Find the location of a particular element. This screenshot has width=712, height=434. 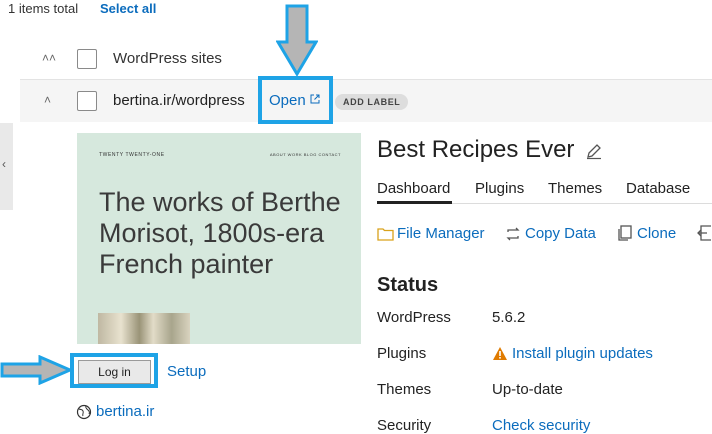

items-total-text: 1 items total is located at coordinates (43, 8).